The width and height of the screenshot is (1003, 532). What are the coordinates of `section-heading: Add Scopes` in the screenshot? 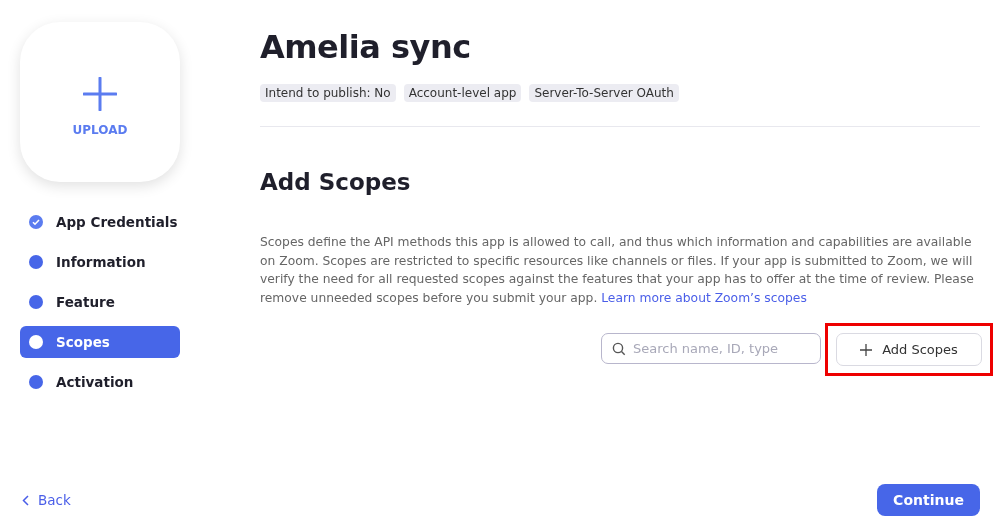 It's located at (336, 182).